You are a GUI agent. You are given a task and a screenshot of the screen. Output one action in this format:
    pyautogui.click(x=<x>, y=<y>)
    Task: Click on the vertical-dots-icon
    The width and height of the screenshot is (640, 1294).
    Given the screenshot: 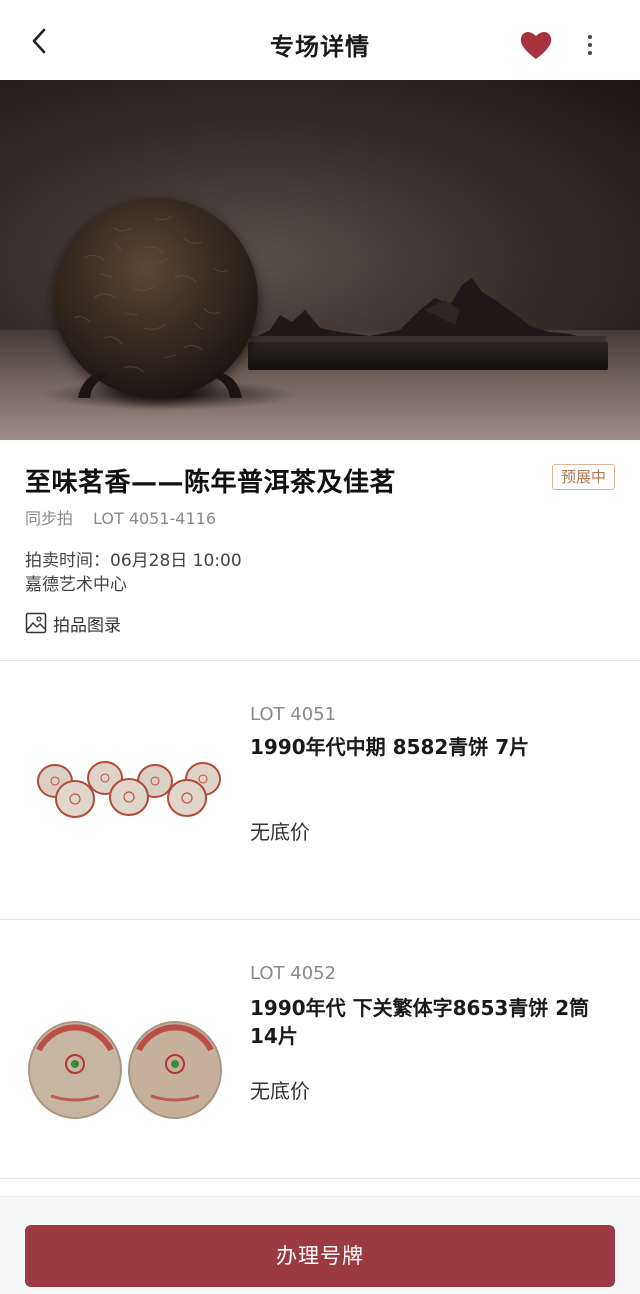 What is the action you would take?
    pyautogui.click(x=590, y=45)
    